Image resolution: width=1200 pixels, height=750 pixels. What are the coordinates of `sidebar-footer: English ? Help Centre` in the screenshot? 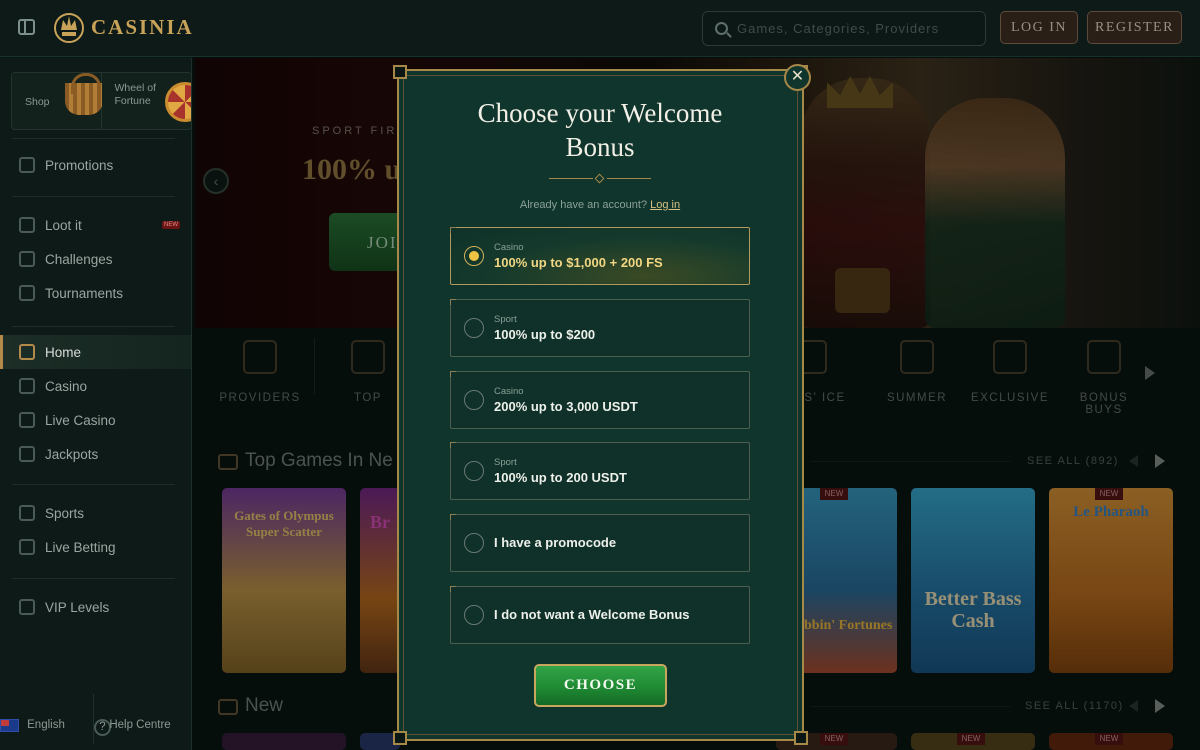 It's located at (95, 715).